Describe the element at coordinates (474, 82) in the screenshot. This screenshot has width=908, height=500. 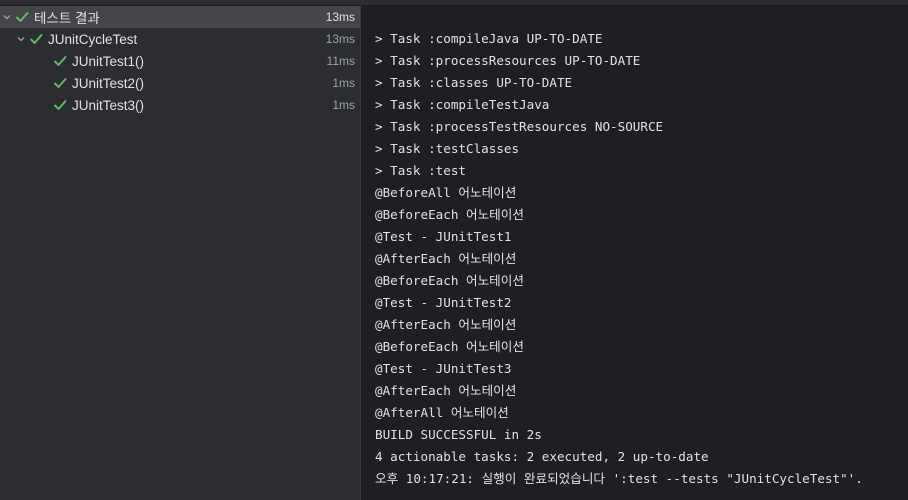
I see `console-line: > Task :classes UP-TO-DATE` at that location.